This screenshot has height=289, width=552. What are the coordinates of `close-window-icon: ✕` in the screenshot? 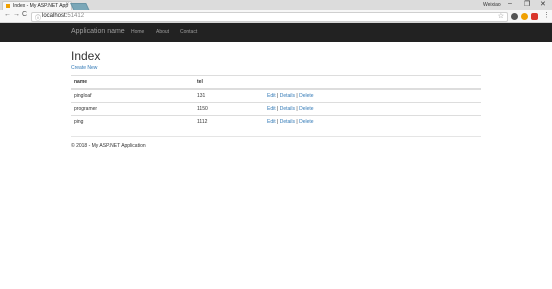 It's located at (543, 4).